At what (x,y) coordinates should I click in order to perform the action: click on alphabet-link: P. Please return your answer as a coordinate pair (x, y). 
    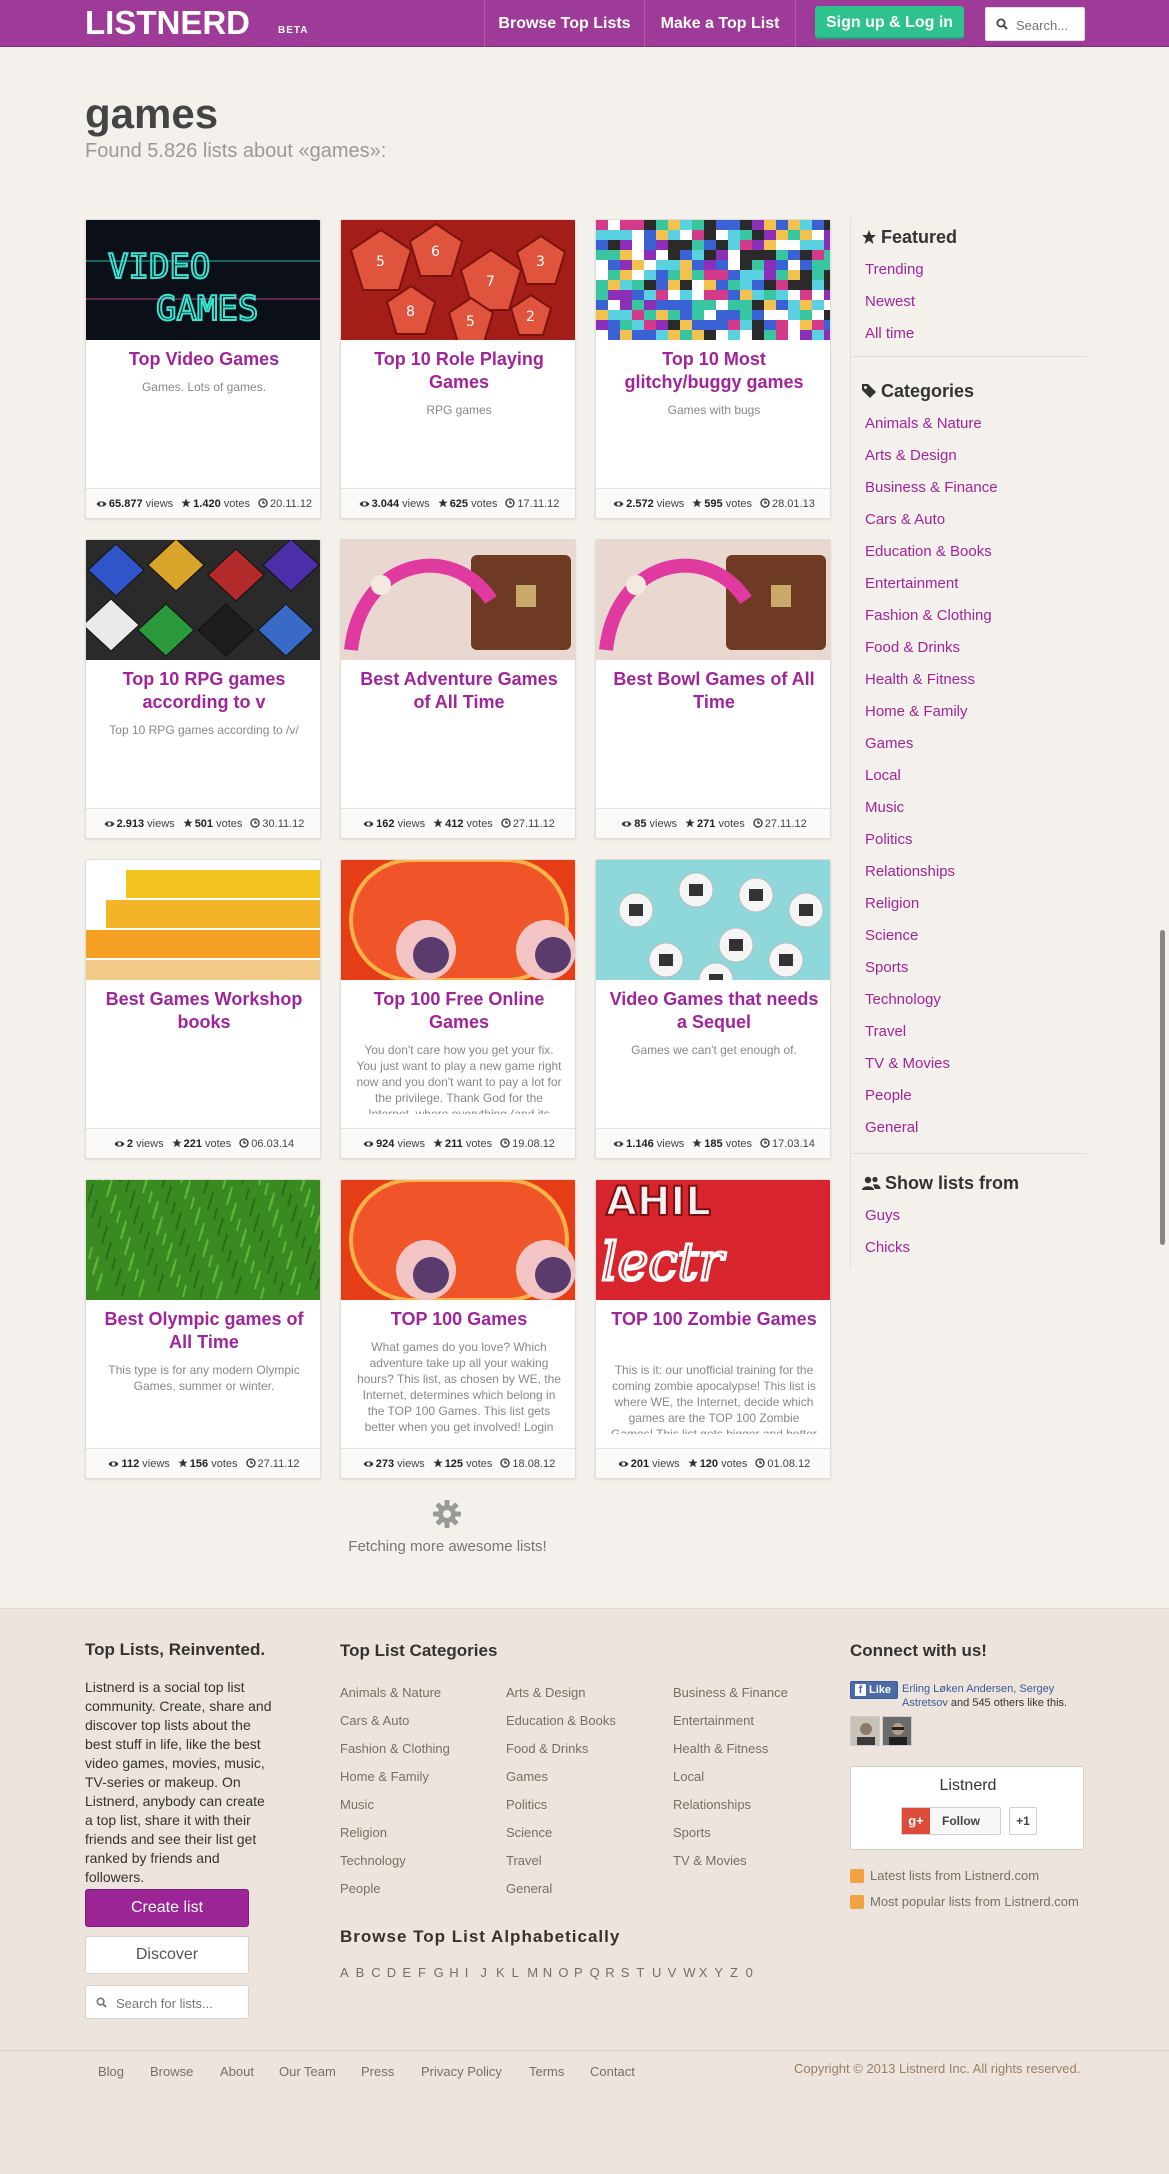
    Looking at the image, I should click on (578, 1972).